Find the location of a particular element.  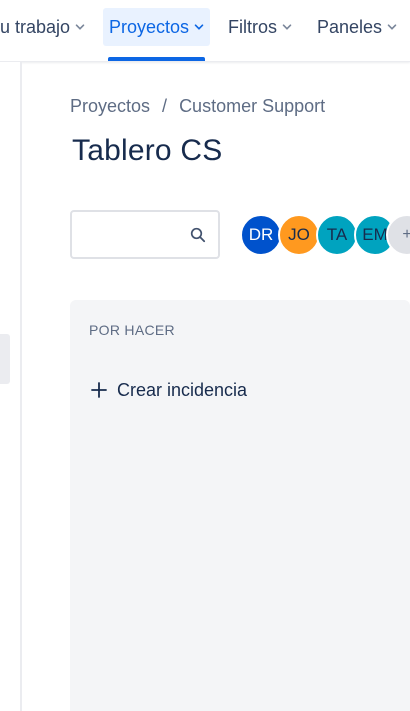

avatar-more-label: + is located at coordinates (406, 234).